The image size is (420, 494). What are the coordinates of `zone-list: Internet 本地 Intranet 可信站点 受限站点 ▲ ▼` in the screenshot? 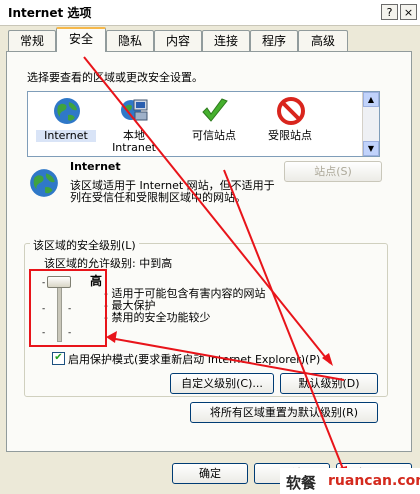 It's located at (203, 124).